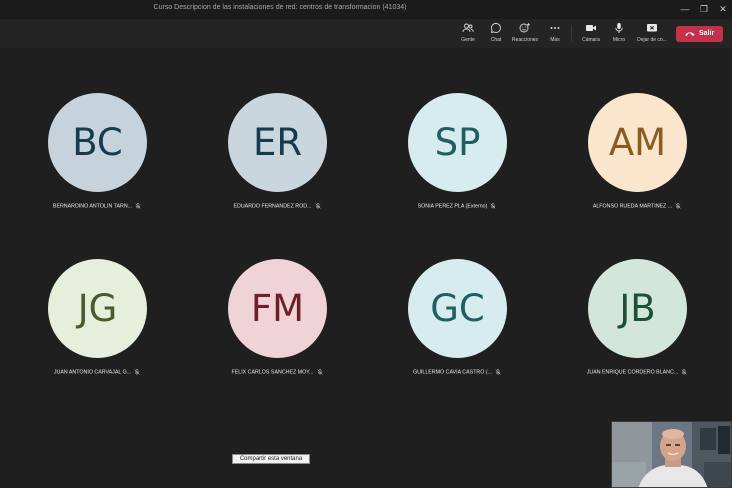 The height and width of the screenshot is (488, 732). I want to click on reactions-button: Reacciones, so click(525, 33).